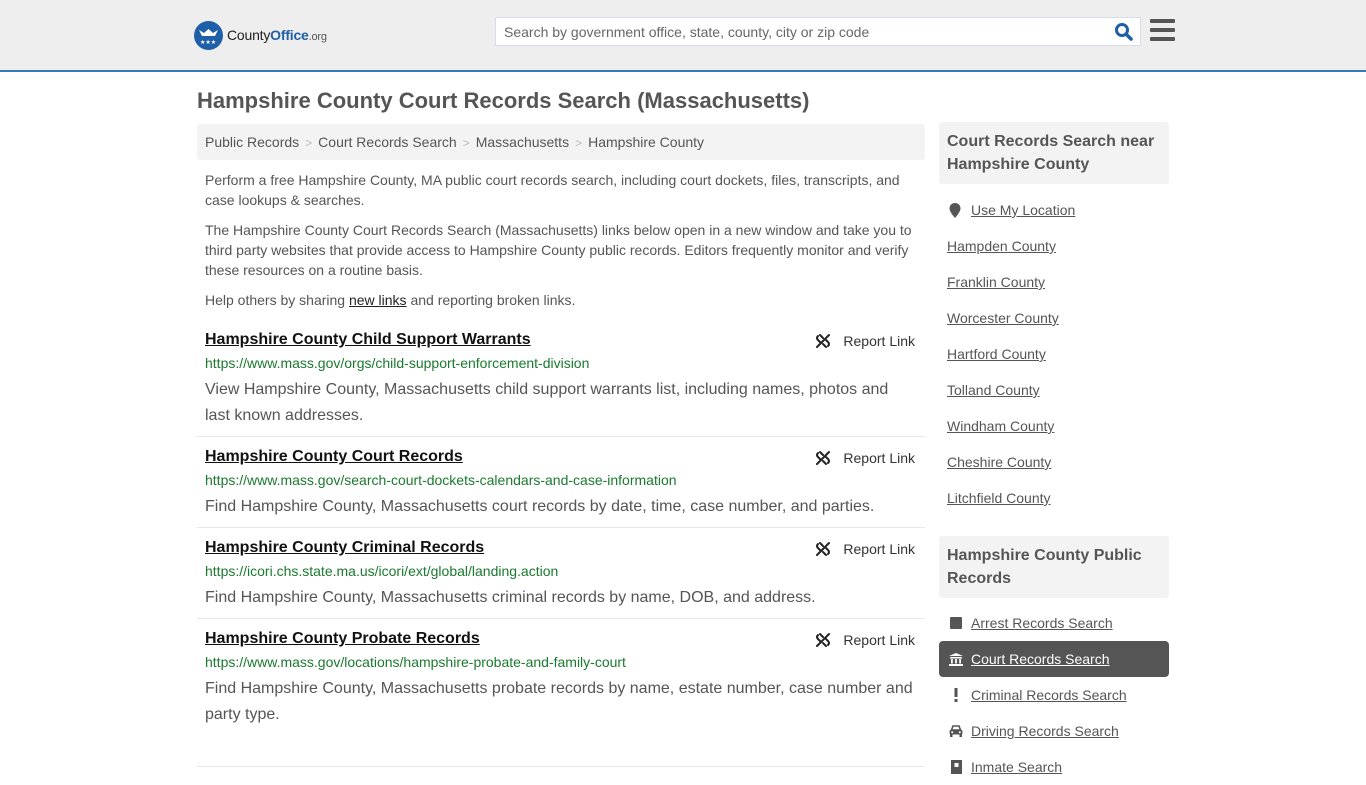 The width and height of the screenshot is (1366, 785). What do you see at coordinates (387, 142) in the screenshot?
I see `breadcrumb-court-records-search: Court Records Search` at bounding box center [387, 142].